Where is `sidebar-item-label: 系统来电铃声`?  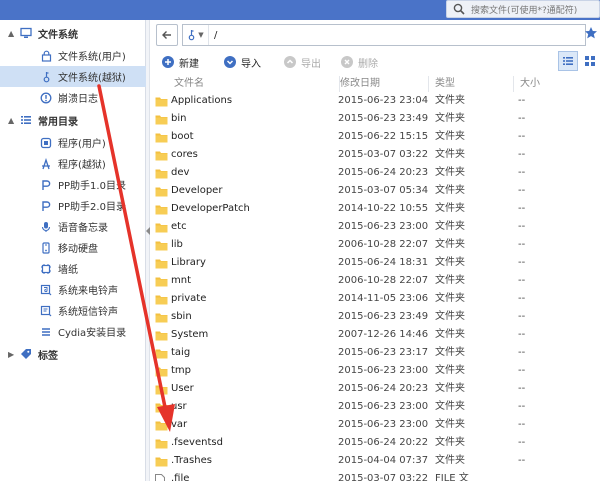
sidebar-item-label: 系统来电铃声 is located at coordinates (88, 291).